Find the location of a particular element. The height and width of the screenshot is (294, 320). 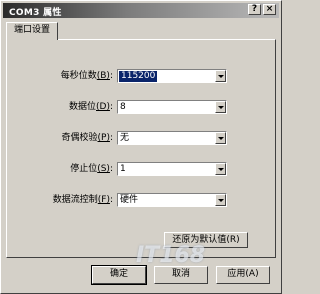

parity-select: 无 is located at coordinates (172, 138).